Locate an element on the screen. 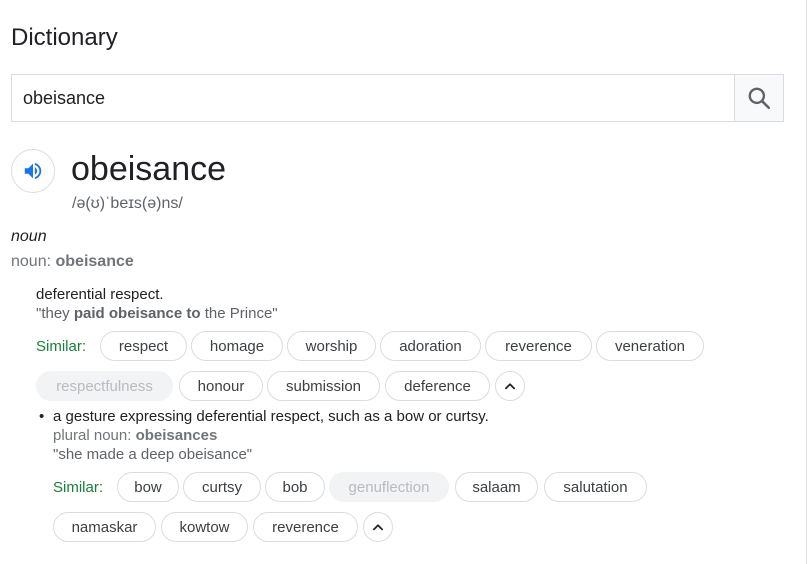  dictionary-title: Dictionary is located at coordinates (64, 37).